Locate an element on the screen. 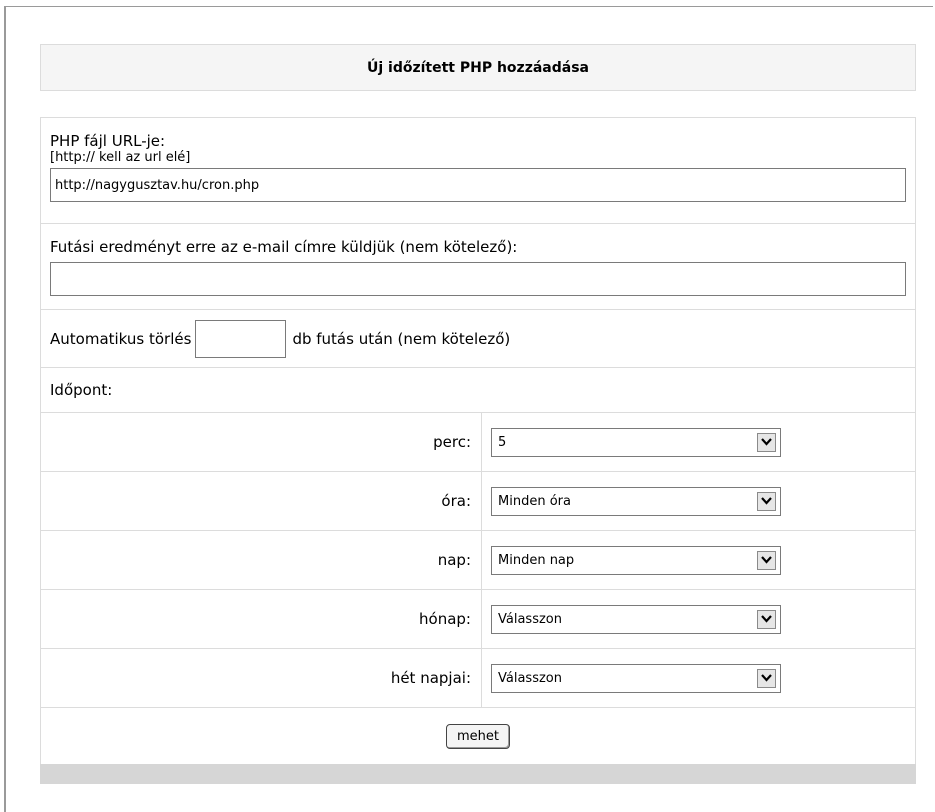  month-label: hónap: is located at coordinates (445, 619).